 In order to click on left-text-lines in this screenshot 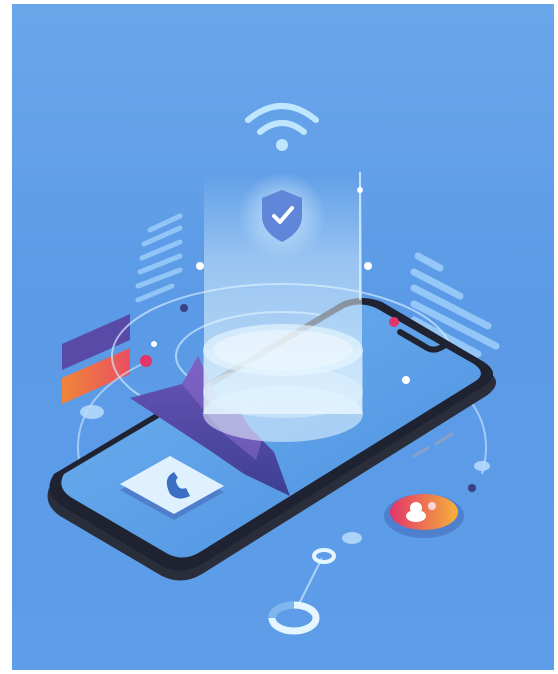, I will do `click(159, 258)`.